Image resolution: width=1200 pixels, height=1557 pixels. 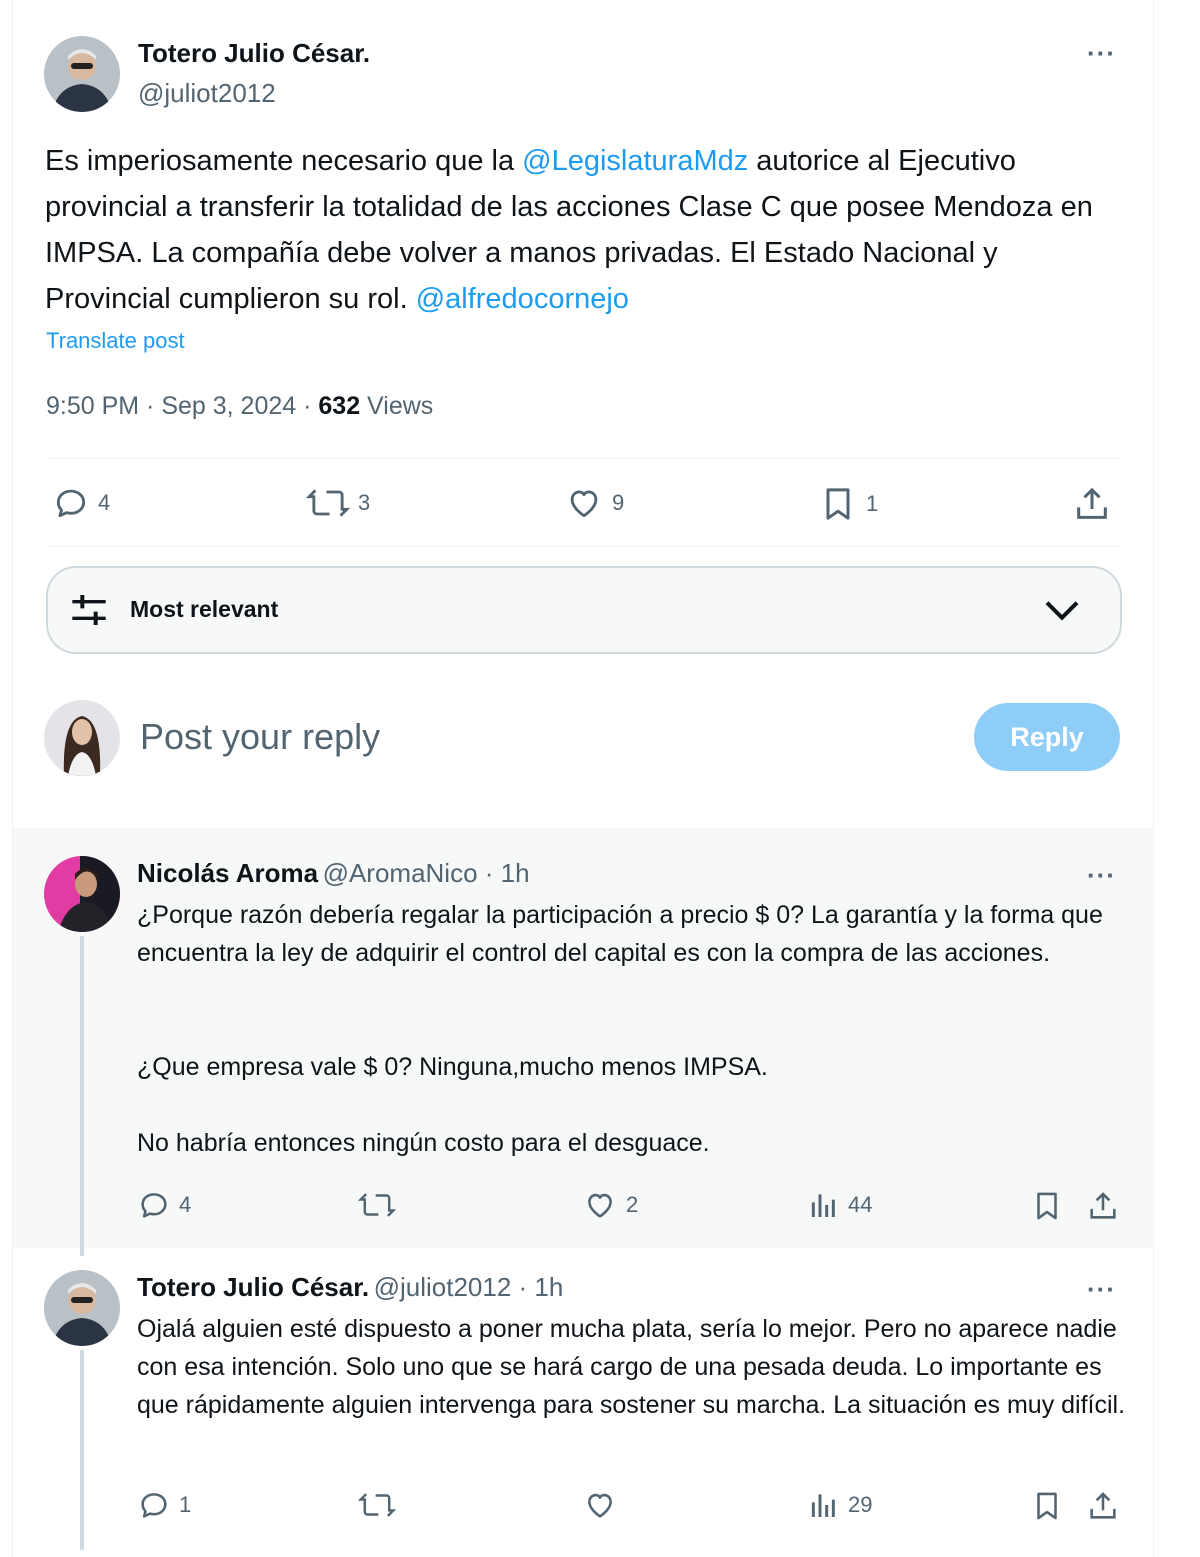 I want to click on reply-input: Post your reply, so click(x=260, y=737).